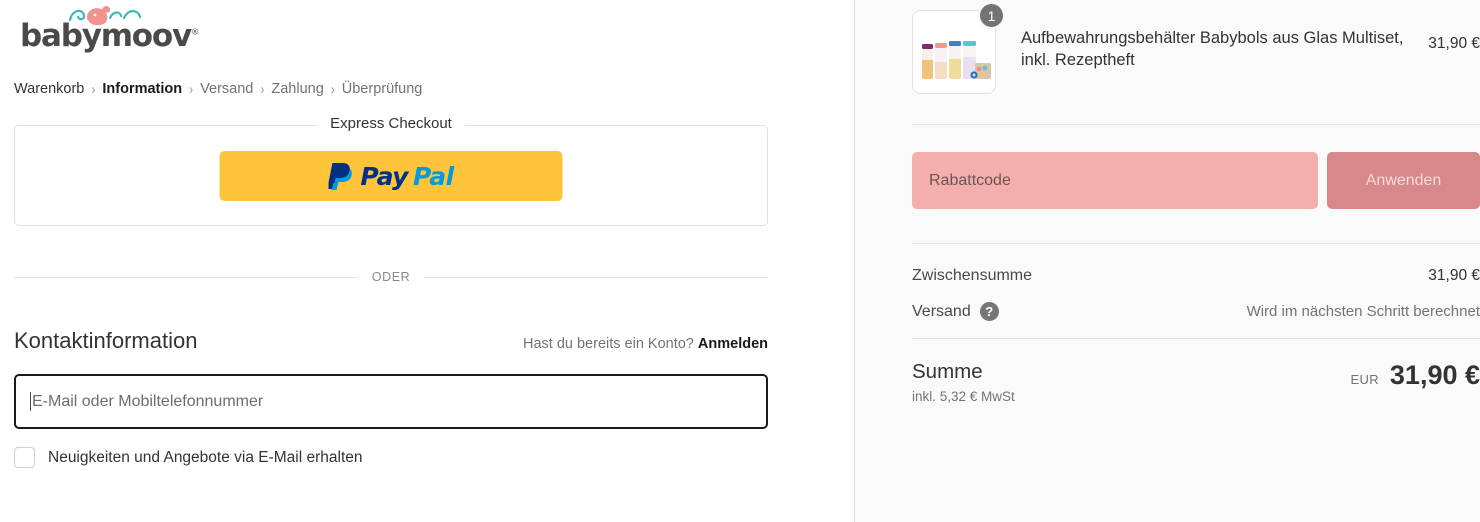  I want to click on tax-note: inkl. 5,32 € MwSt, so click(963, 396).